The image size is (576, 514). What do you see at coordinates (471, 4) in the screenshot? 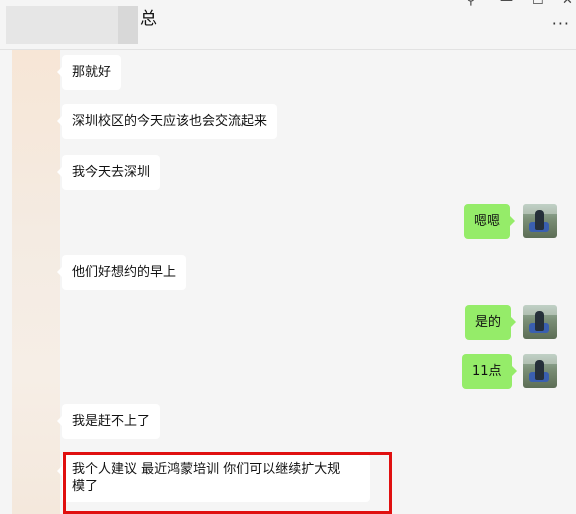
I see `pin-icon: ⚲` at bounding box center [471, 4].